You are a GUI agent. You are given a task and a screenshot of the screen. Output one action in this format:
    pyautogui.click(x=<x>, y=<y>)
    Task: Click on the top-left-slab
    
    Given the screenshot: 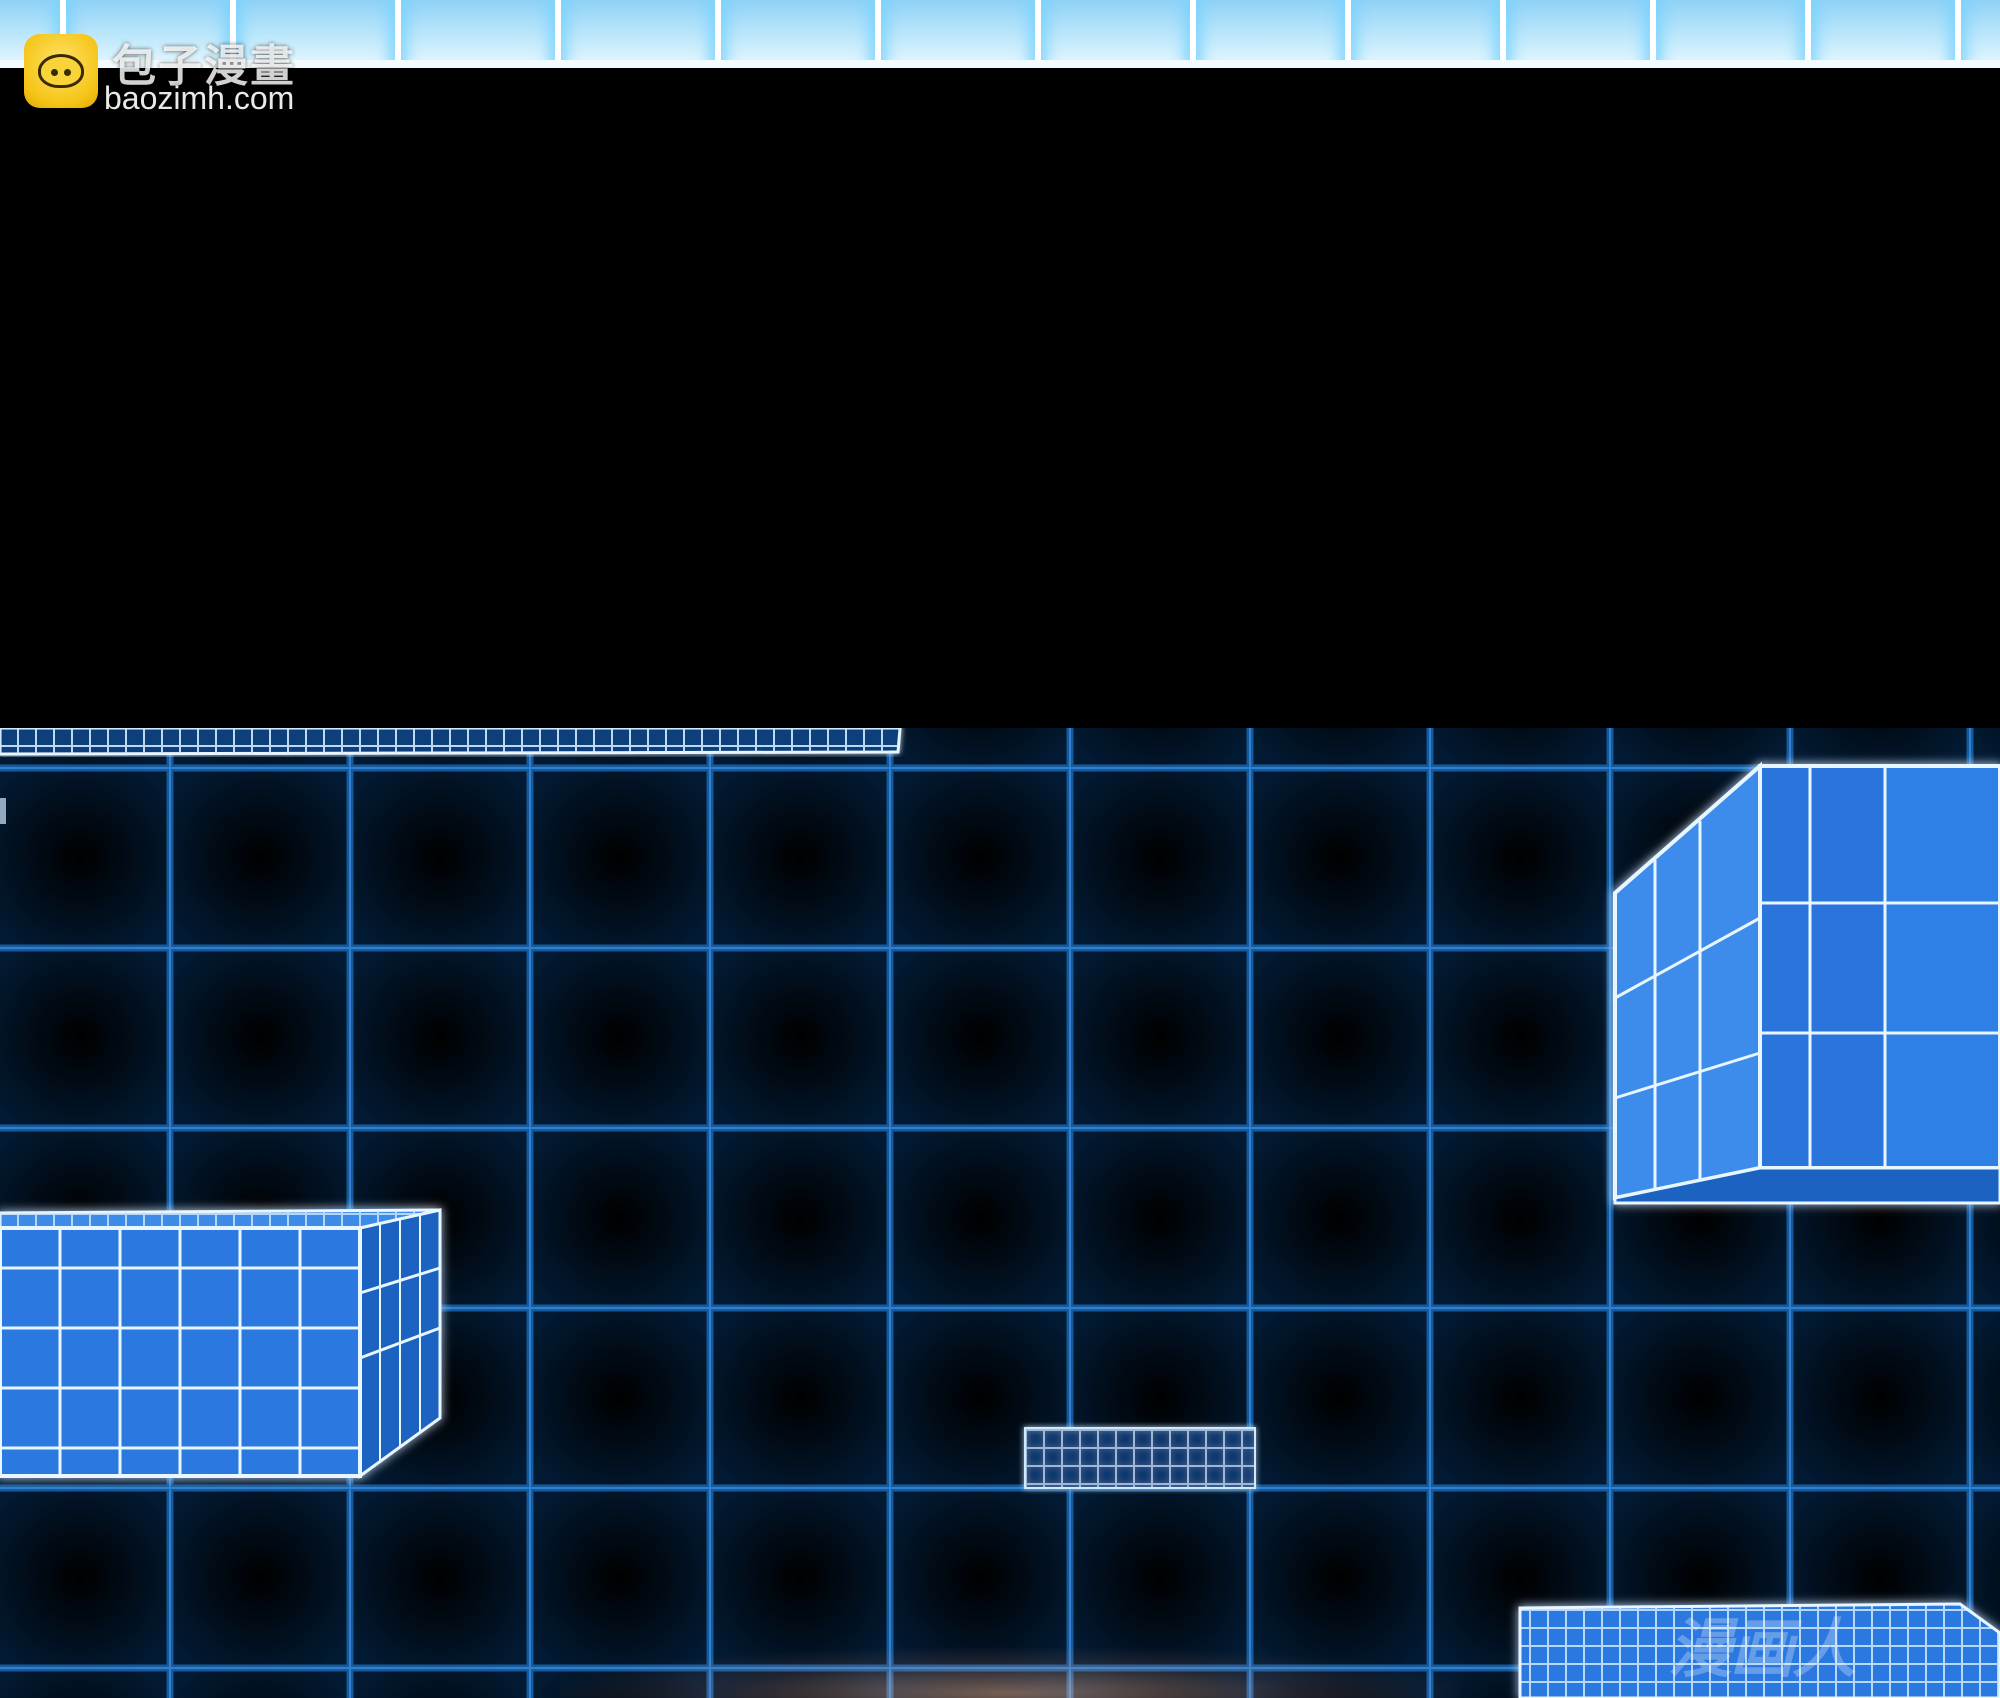 What is the action you would take?
    pyautogui.click(x=451, y=742)
    